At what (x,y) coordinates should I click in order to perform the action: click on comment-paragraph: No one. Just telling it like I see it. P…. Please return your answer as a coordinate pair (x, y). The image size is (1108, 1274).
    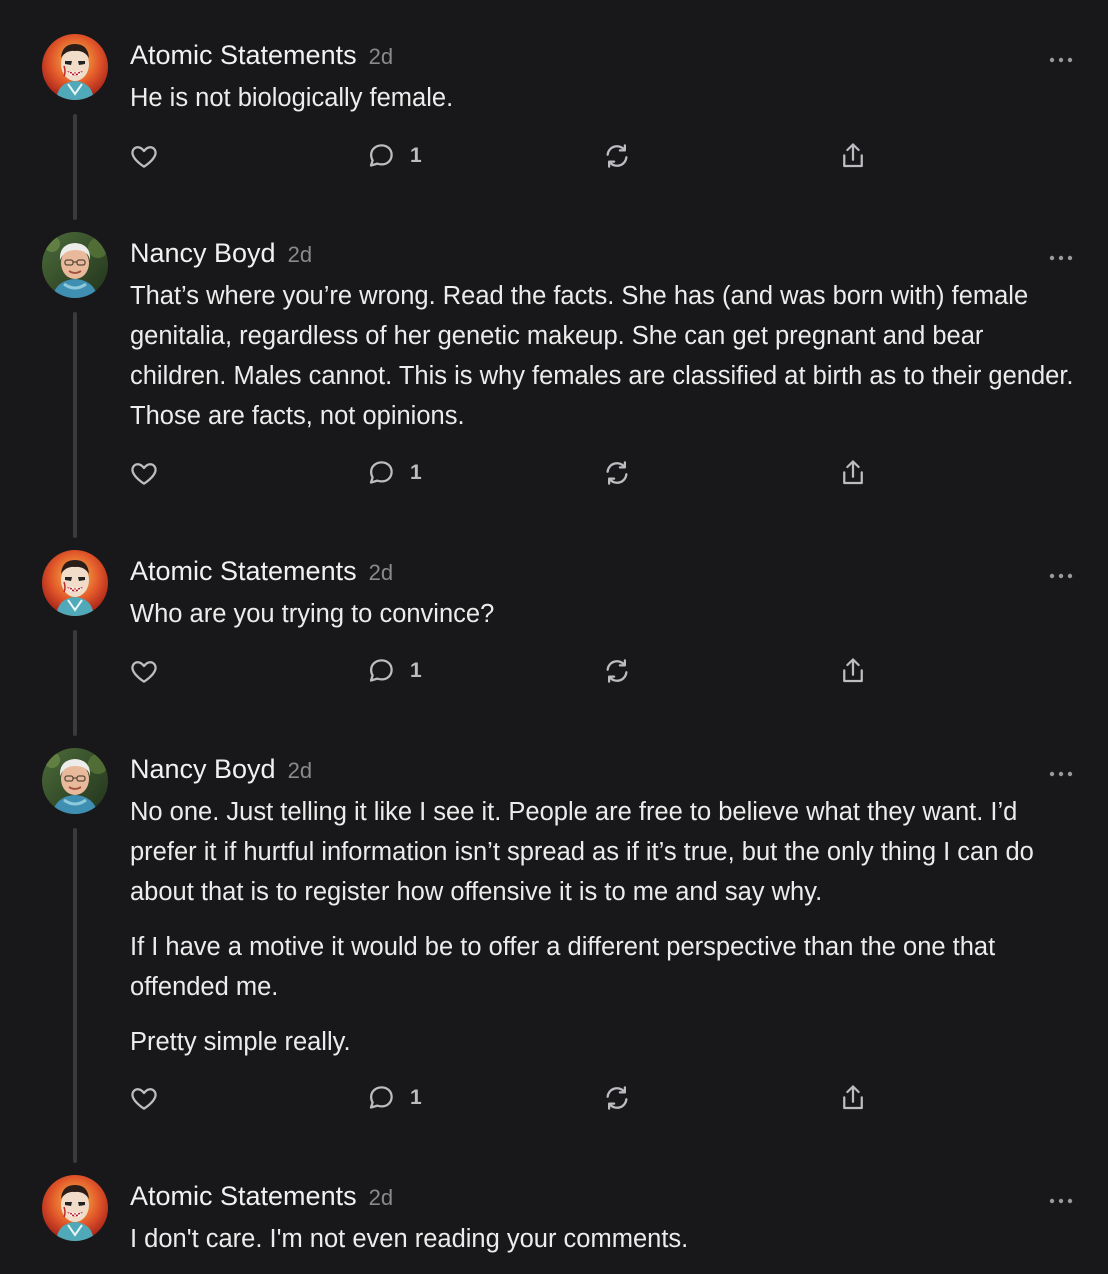
    Looking at the image, I should click on (582, 852).